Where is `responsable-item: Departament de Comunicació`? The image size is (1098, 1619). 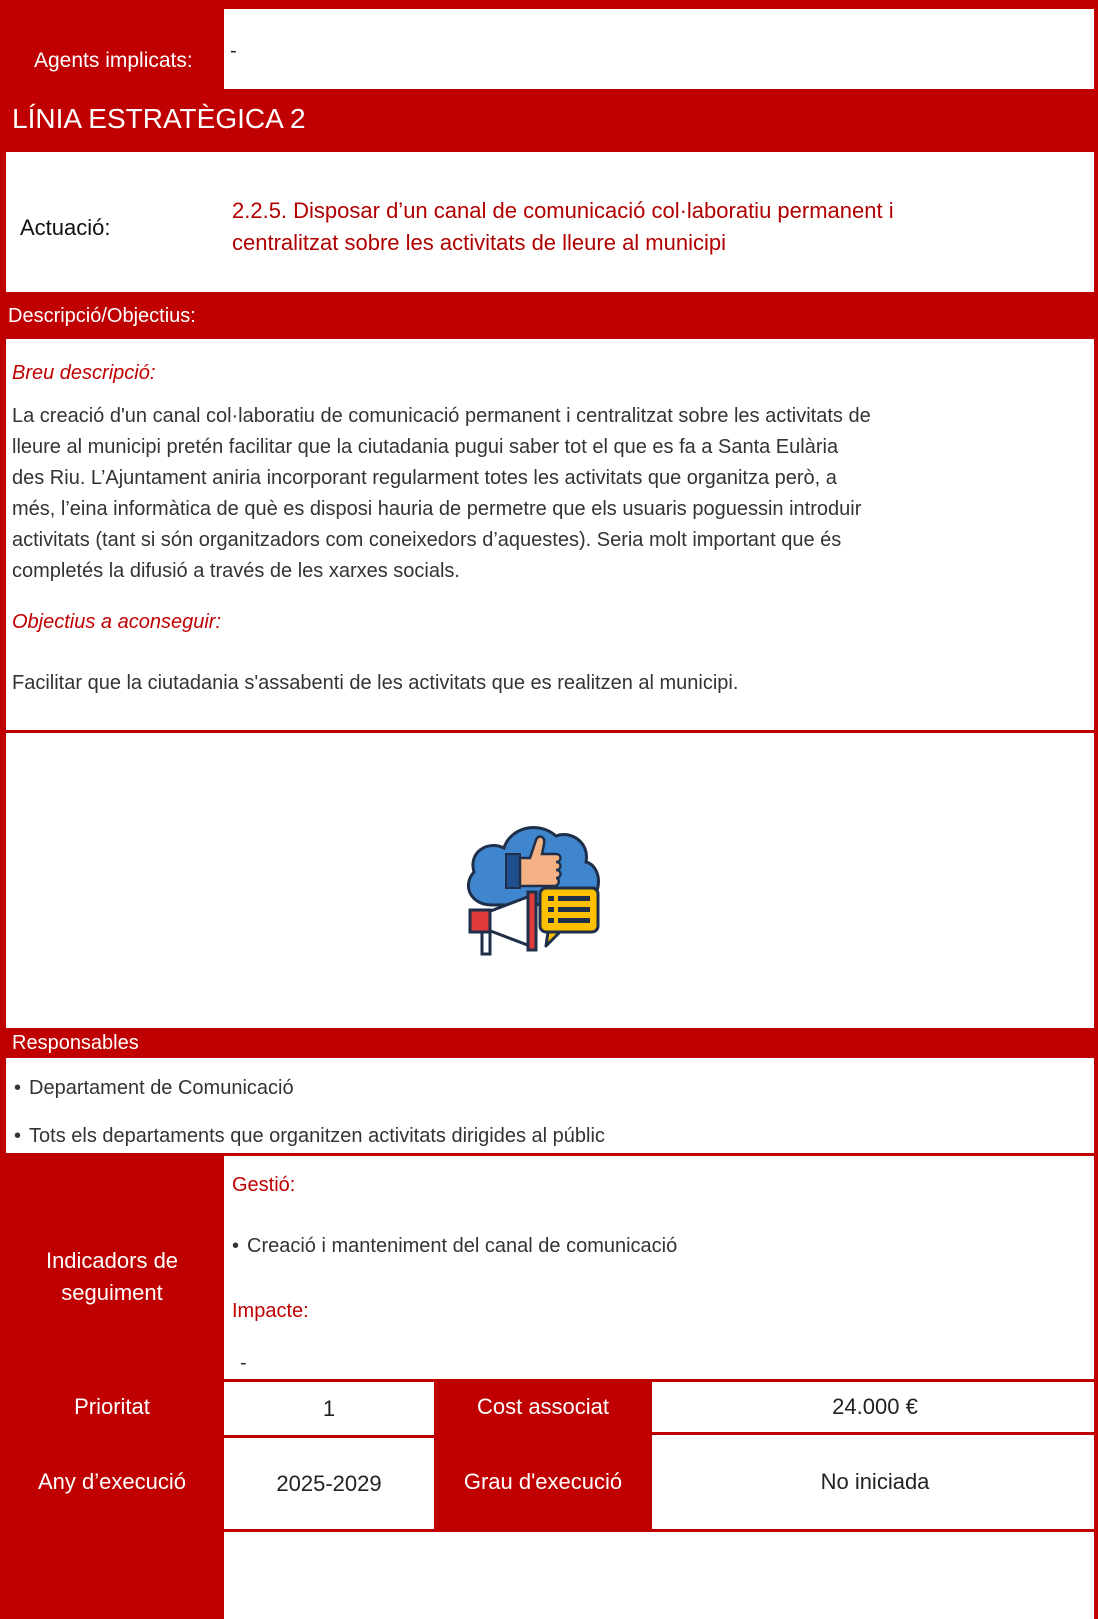 responsable-item: Departament de Comunicació is located at coordinates (154, 1088).